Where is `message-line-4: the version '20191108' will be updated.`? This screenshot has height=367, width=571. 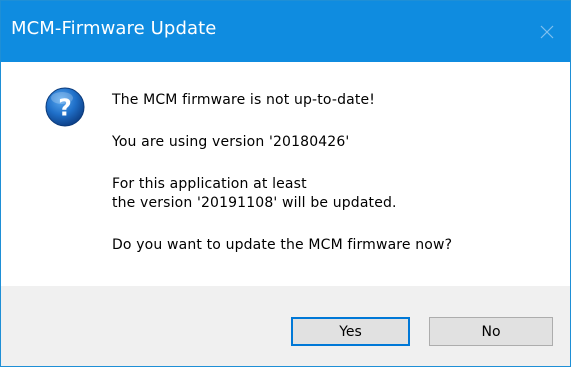
message-line-4: the version '20191108' will be updated. is located at coordinates (254, 203).